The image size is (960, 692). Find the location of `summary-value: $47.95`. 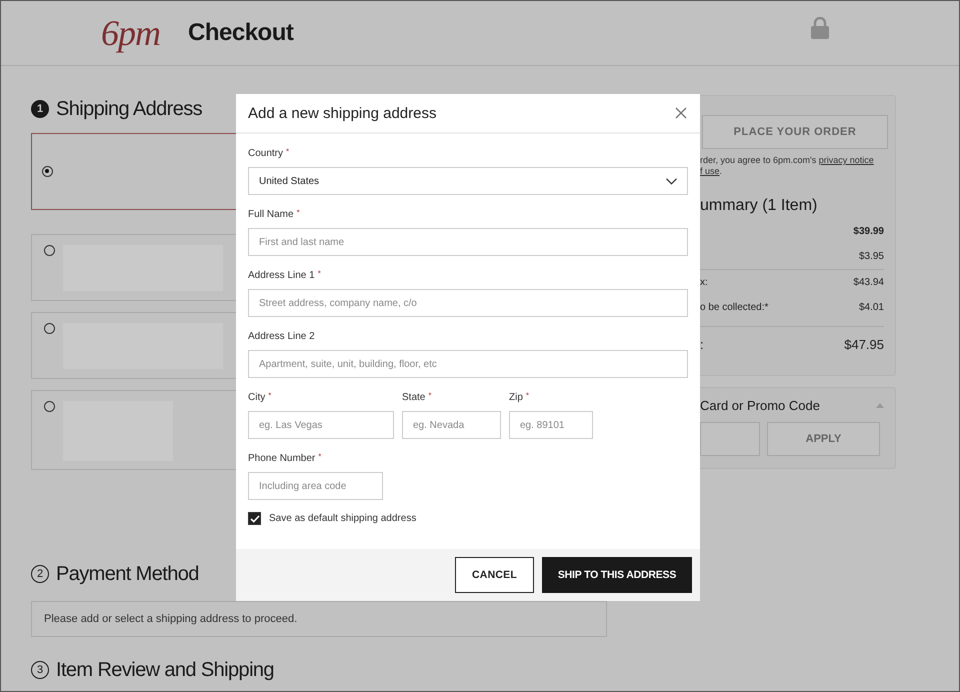

summary-value: $47.95 is located at coordinates (864, 344).